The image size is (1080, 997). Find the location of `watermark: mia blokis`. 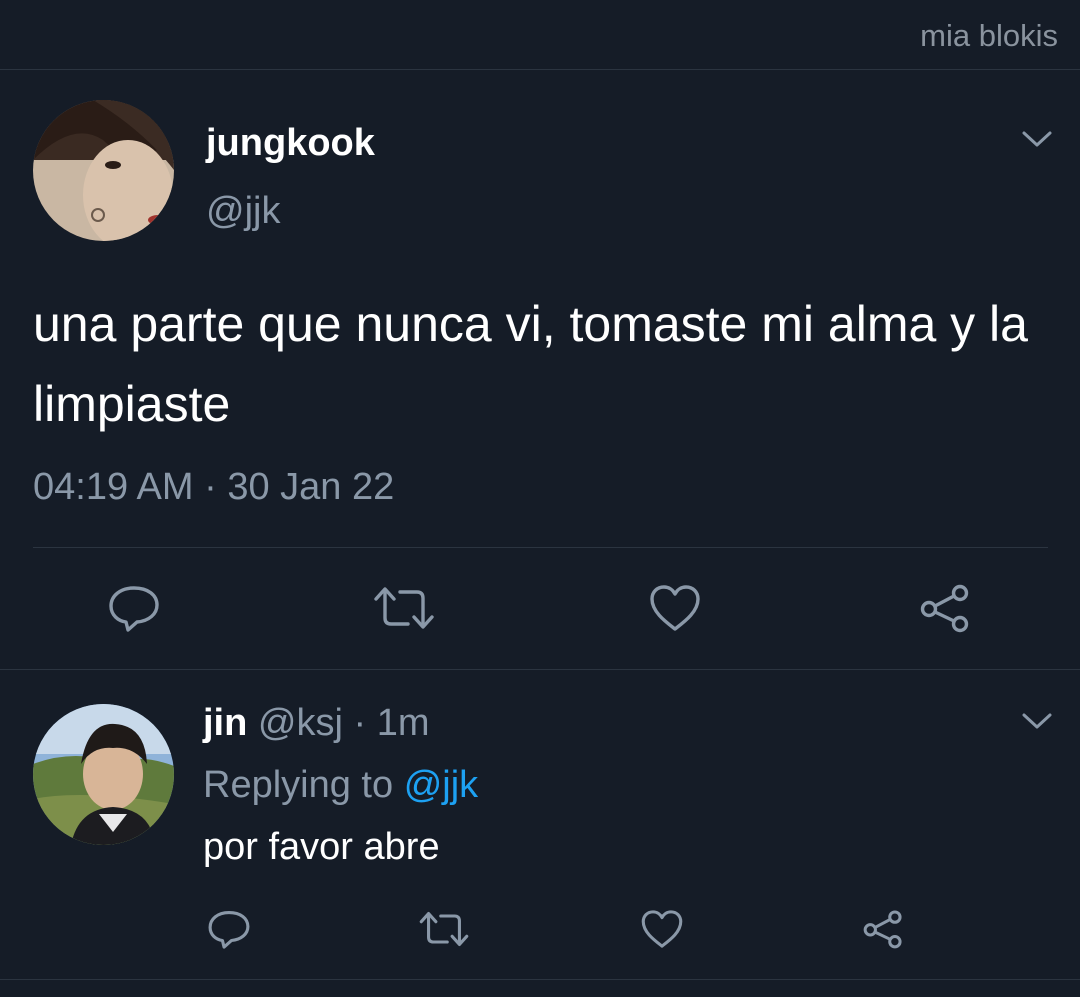

watermark: mia blokis is located at coordinates (989, 35).